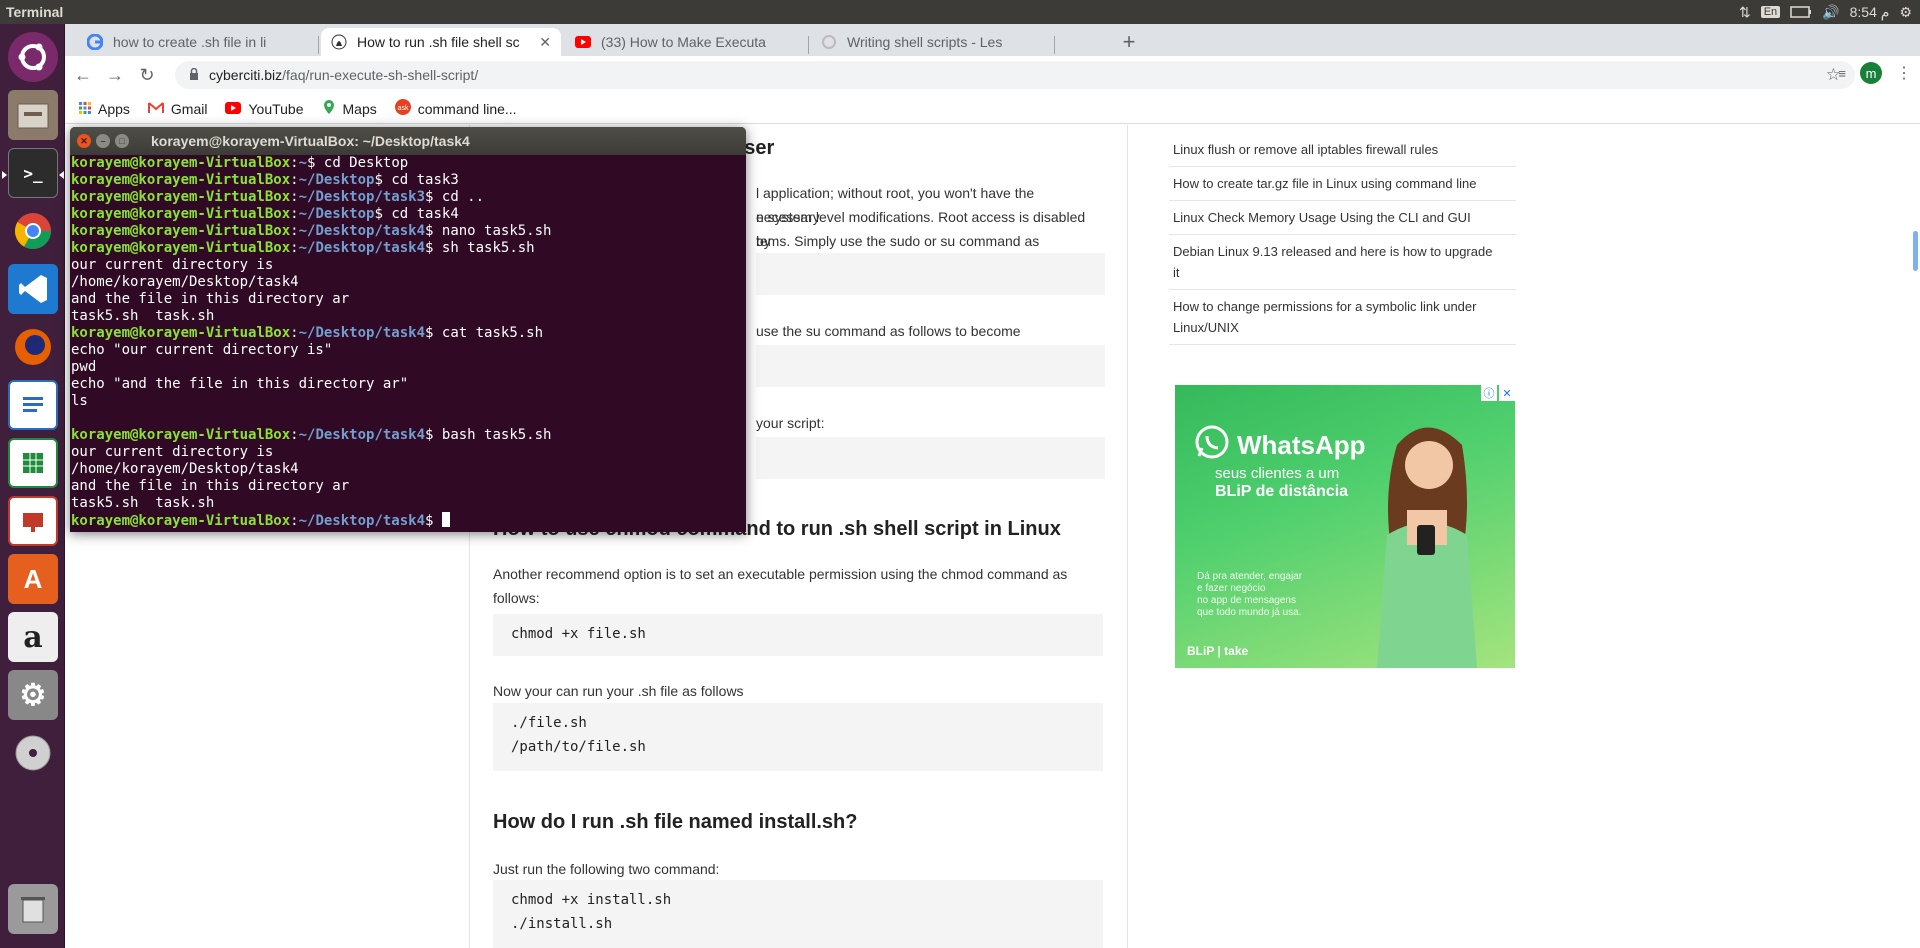 The width and height of the screenshot is (1920, 948). Describe the element at coordinates (1212, 445) in the screenshot. I see `whatsapp-icon` at that location.